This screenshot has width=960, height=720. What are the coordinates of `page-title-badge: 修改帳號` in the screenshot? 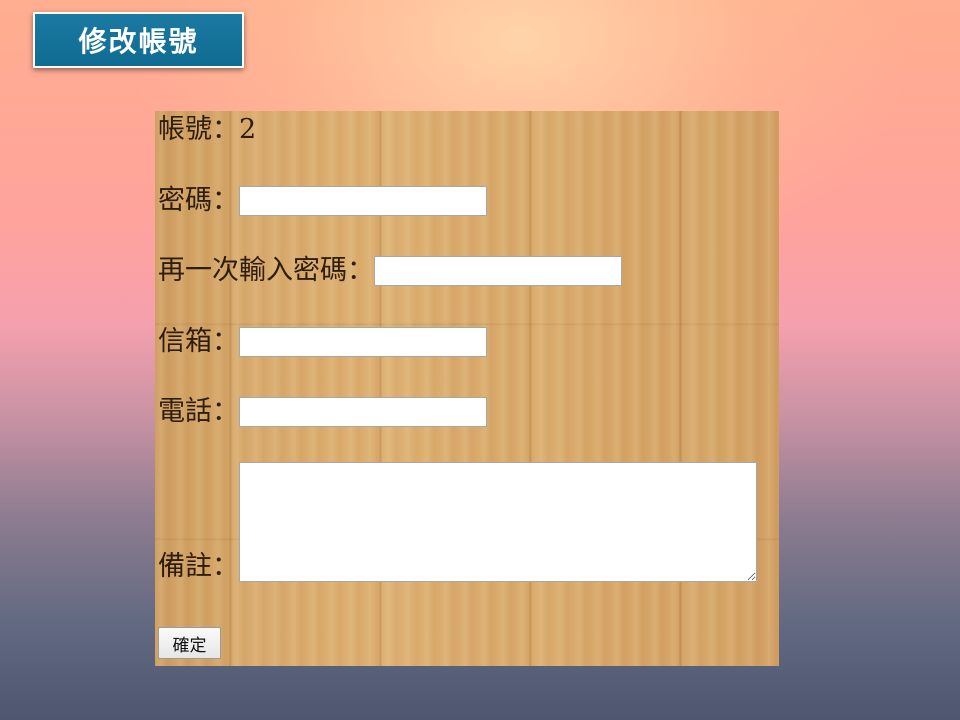 It's located at (138, 40).